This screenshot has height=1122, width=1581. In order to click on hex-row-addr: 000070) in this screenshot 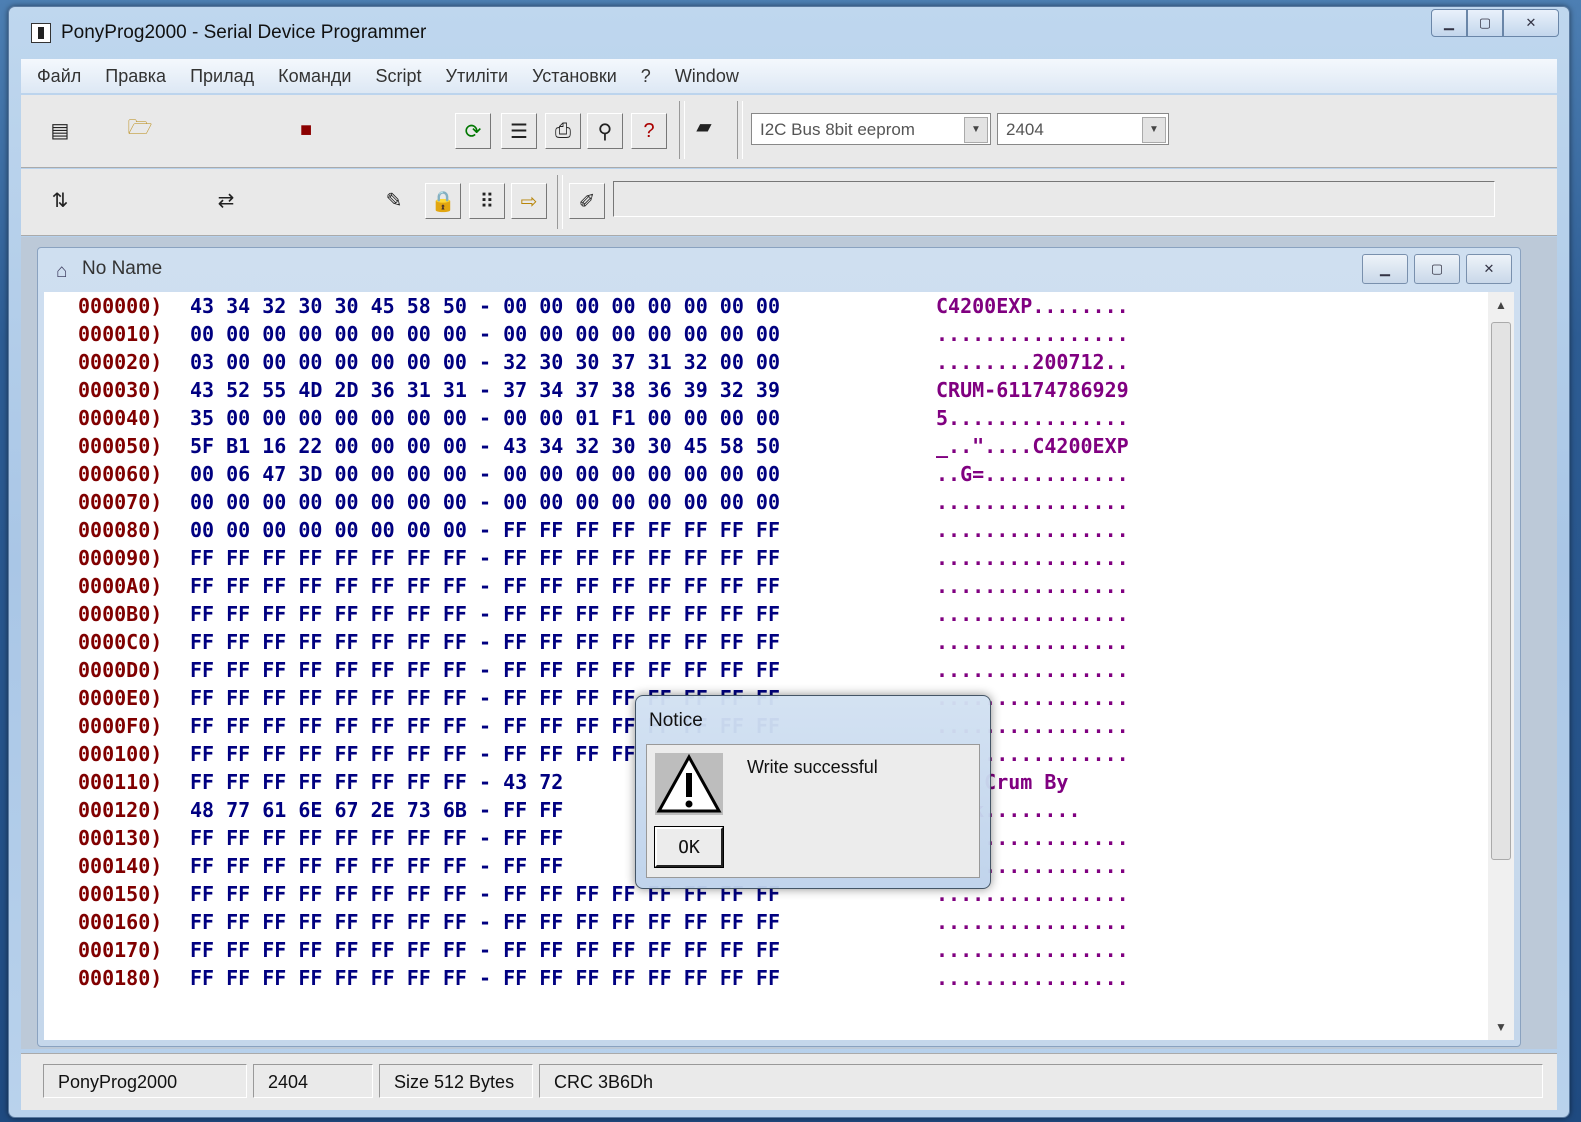, I will do `click(120, 502)`.